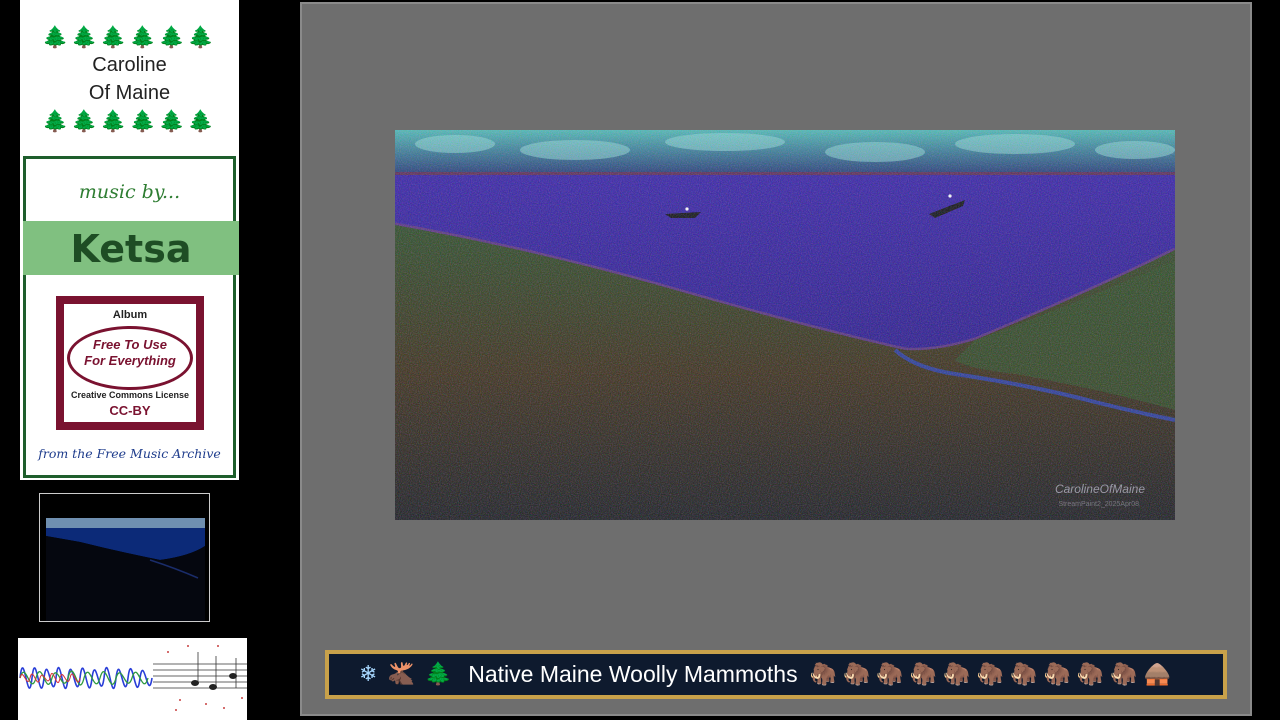 The image size is (1280, 720). What do you see at coordinates (1099, 489) in the screenshot?
I see `artist-signature: CarolineOfMaine` at bounding box center [1099, 489].